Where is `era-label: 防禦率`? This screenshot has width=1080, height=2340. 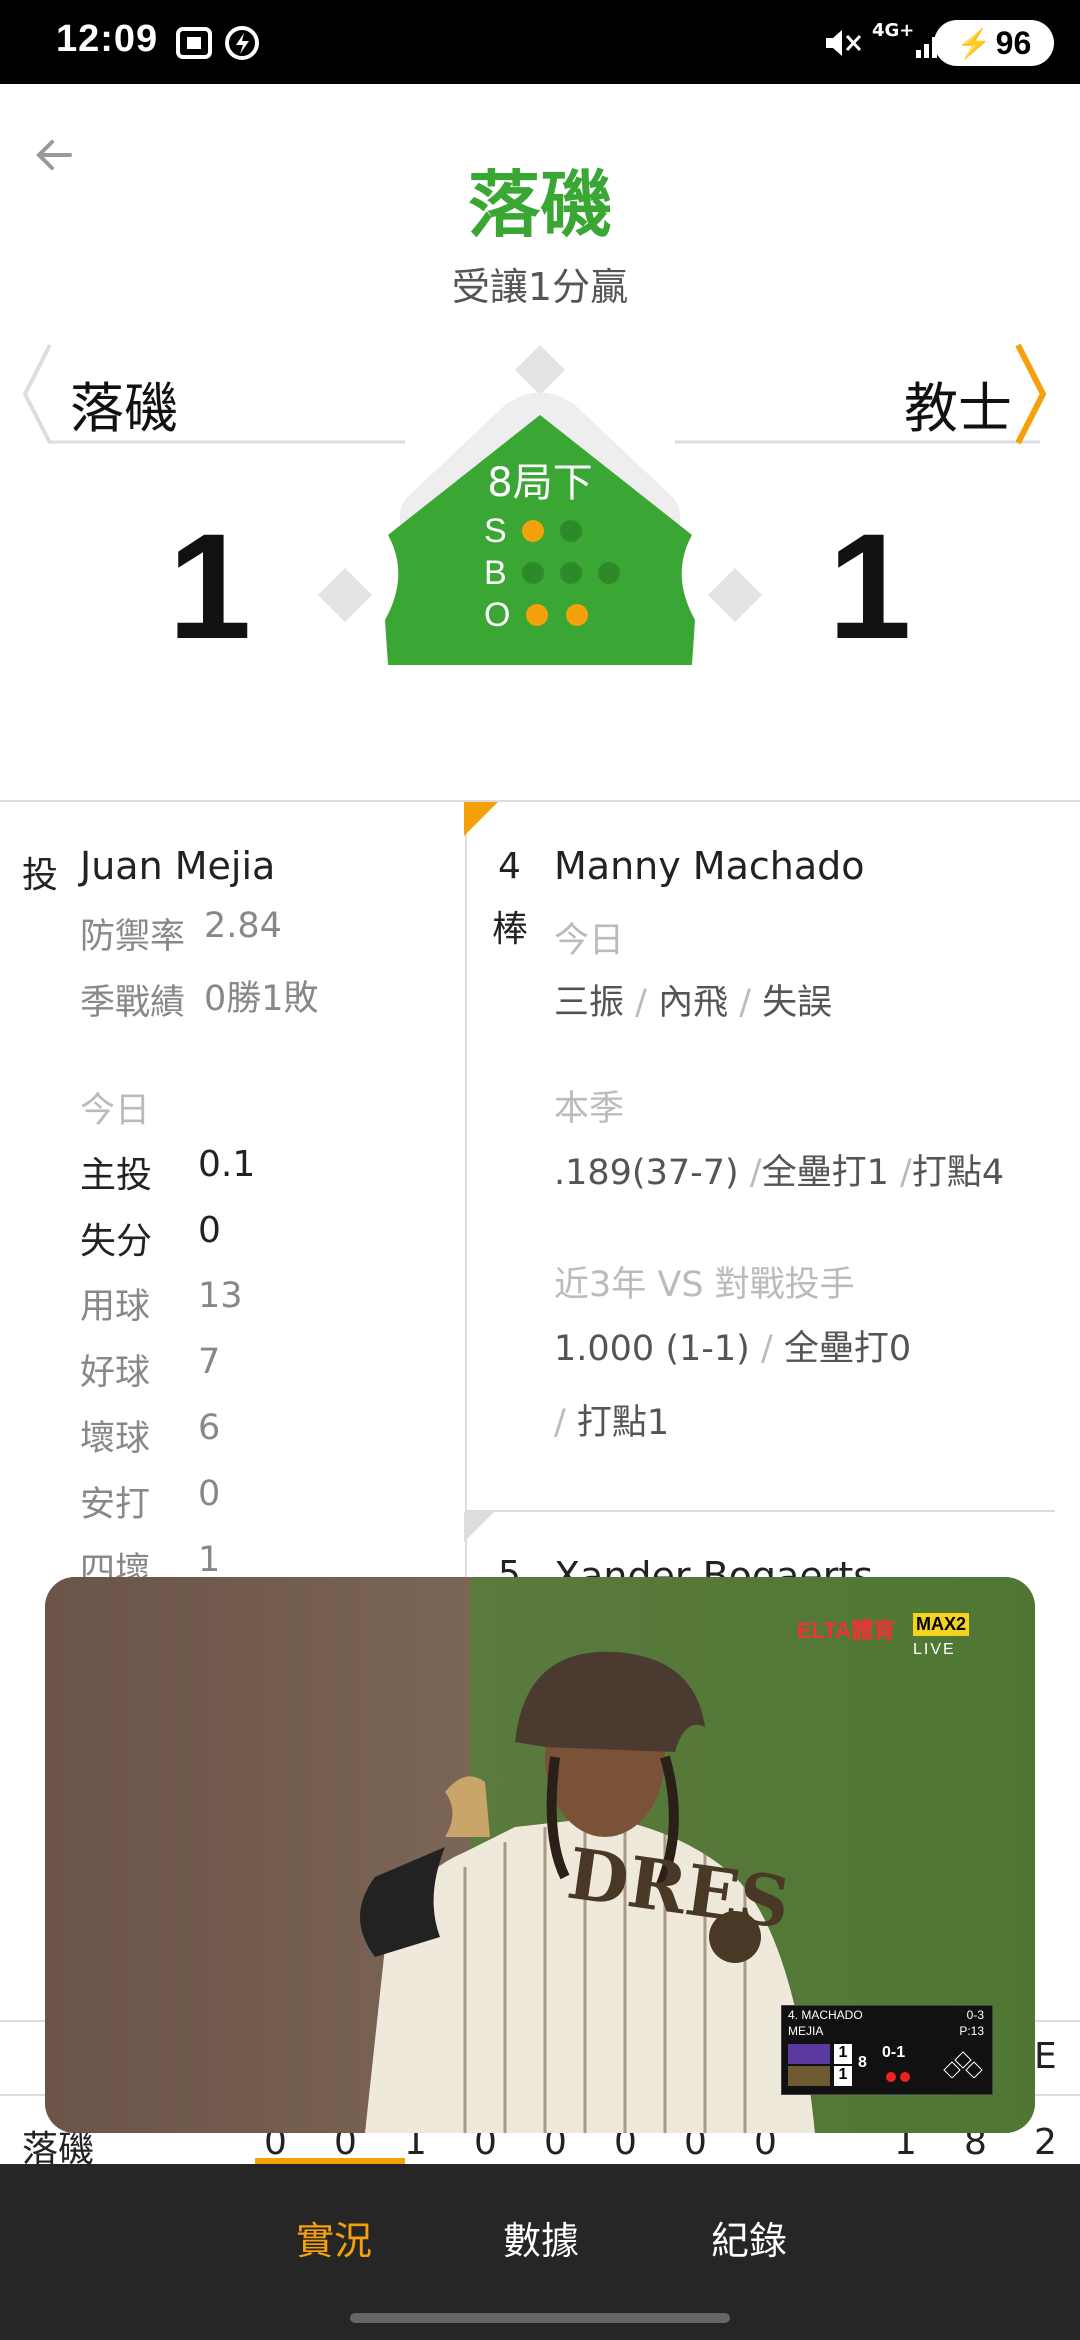
era-label: 防禦率 is located at coordinates (133, 937).